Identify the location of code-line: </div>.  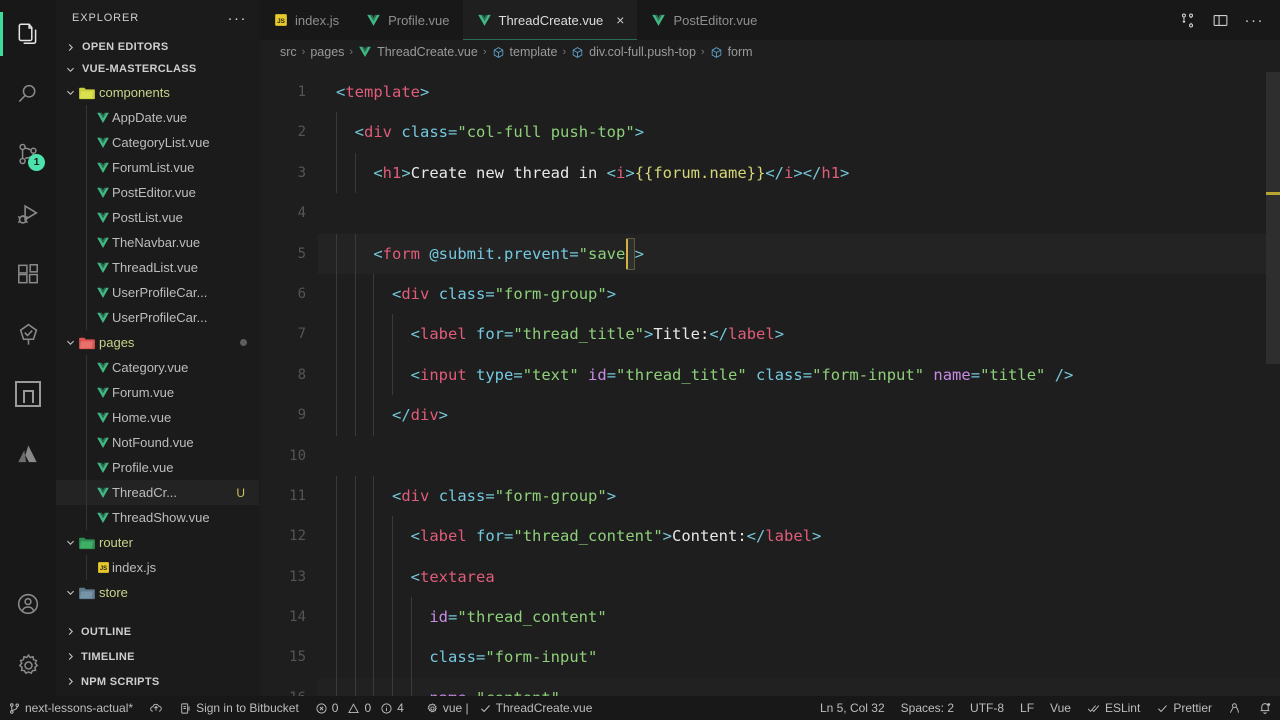
(799, 415).